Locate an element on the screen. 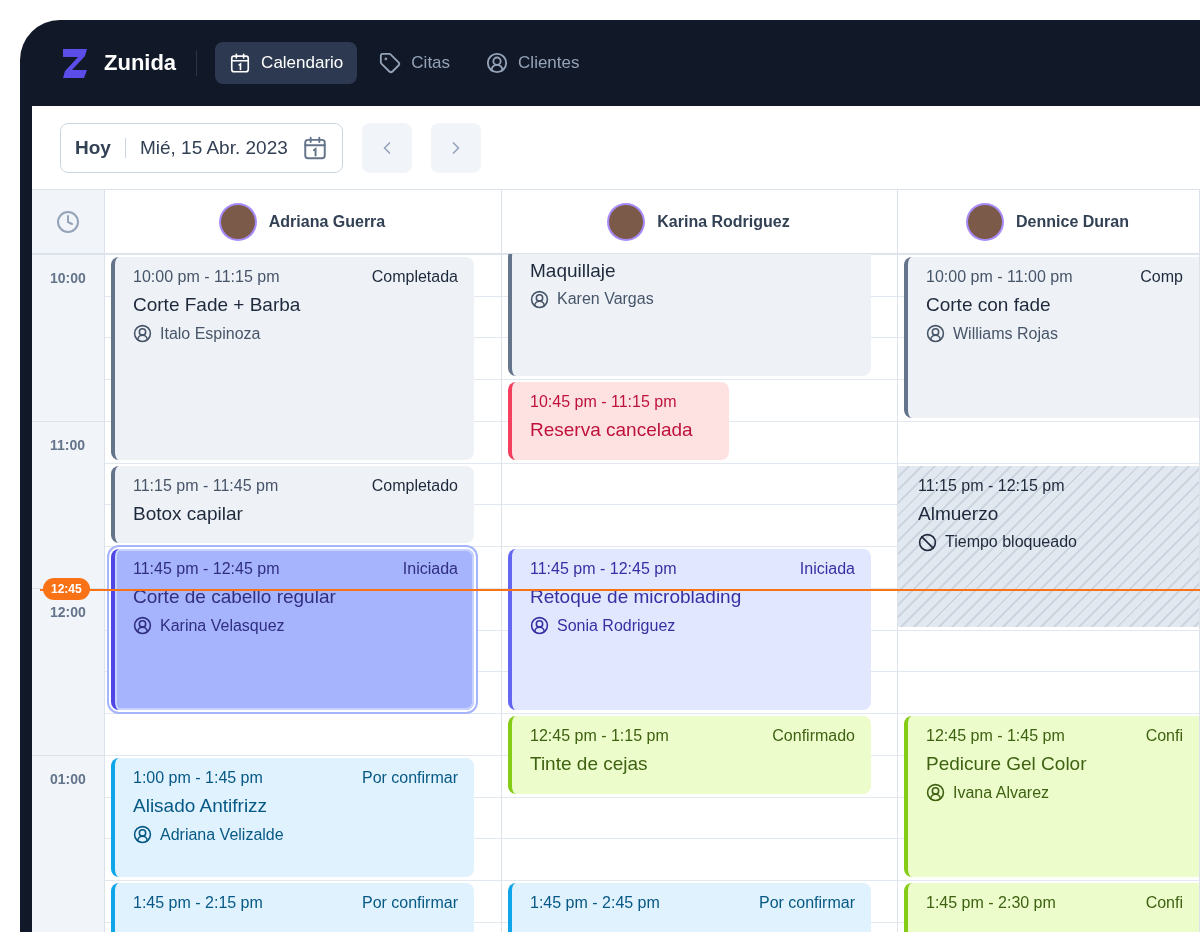 The width and height of the screenshot is (1200, 932). appointment-card: 10:00 pm - 11:00 pm Comp Corte con fade Williams Rojas is located at coordinates (1051, 337).